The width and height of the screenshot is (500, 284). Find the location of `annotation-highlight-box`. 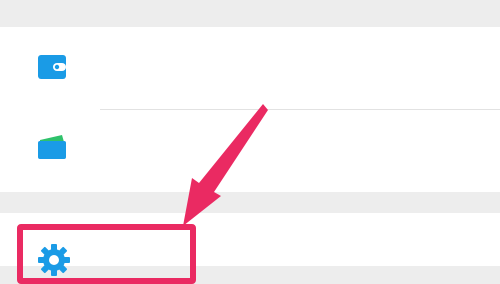

annotation-highlight-box is located at coordinates (106, 254).